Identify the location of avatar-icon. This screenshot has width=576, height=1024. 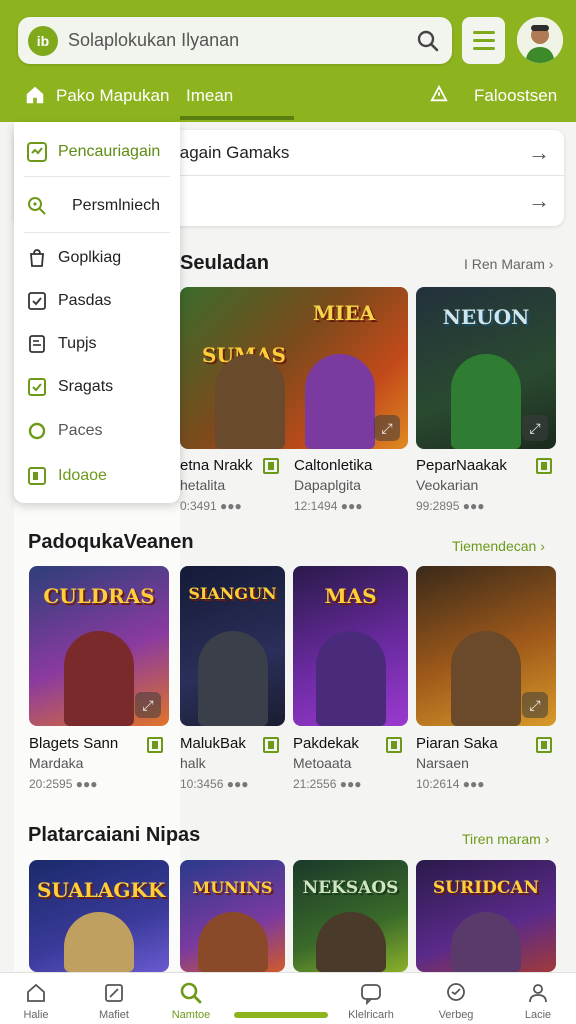
(540, 40).